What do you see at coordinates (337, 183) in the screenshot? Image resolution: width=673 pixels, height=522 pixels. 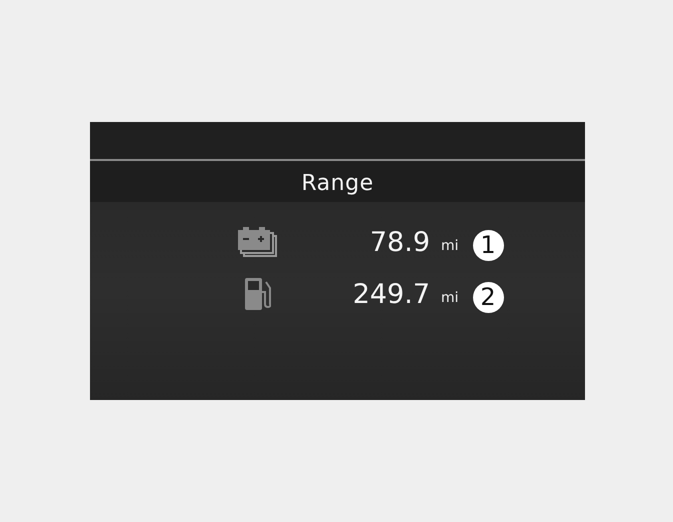 I see `range-title: Range` at bounding box center [337, 183].